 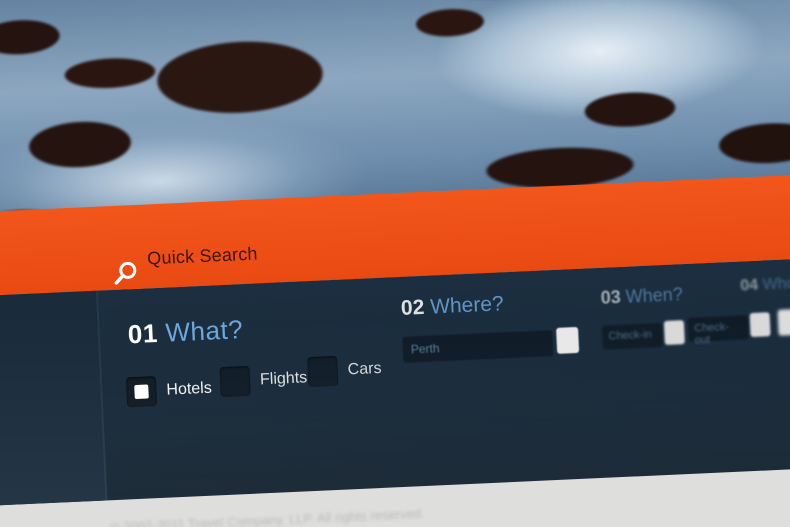 I want to click on destination-dropdown-button, so click(x=568, y=340).